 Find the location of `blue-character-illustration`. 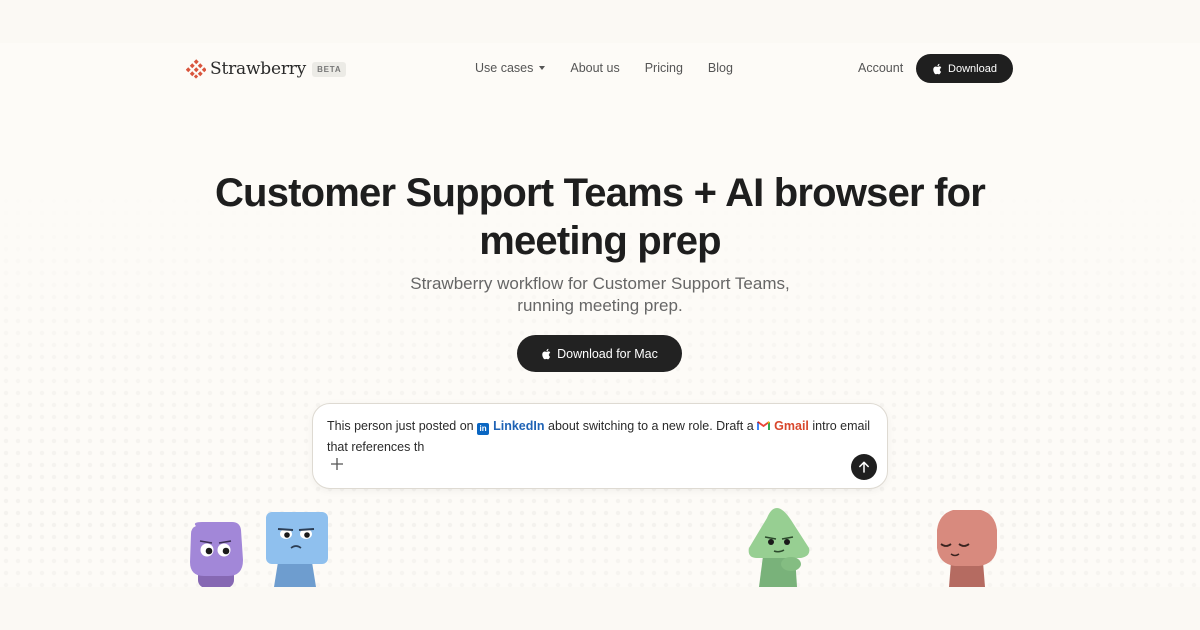

blue-character-illustration is located at coordinates (297, 549).